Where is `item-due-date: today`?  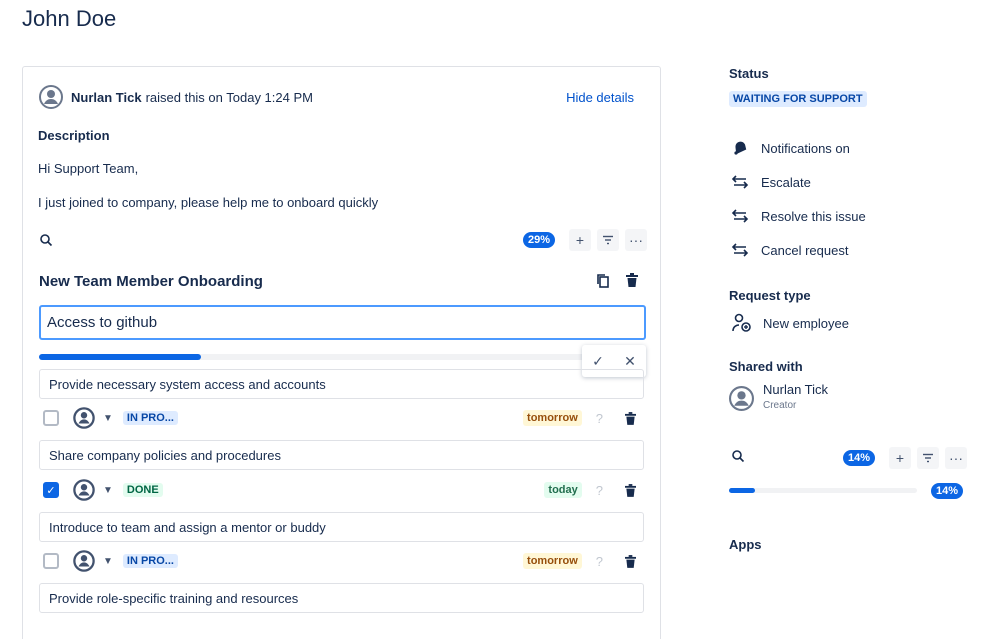
item-due-date: today is located at coordinates (563, 490).